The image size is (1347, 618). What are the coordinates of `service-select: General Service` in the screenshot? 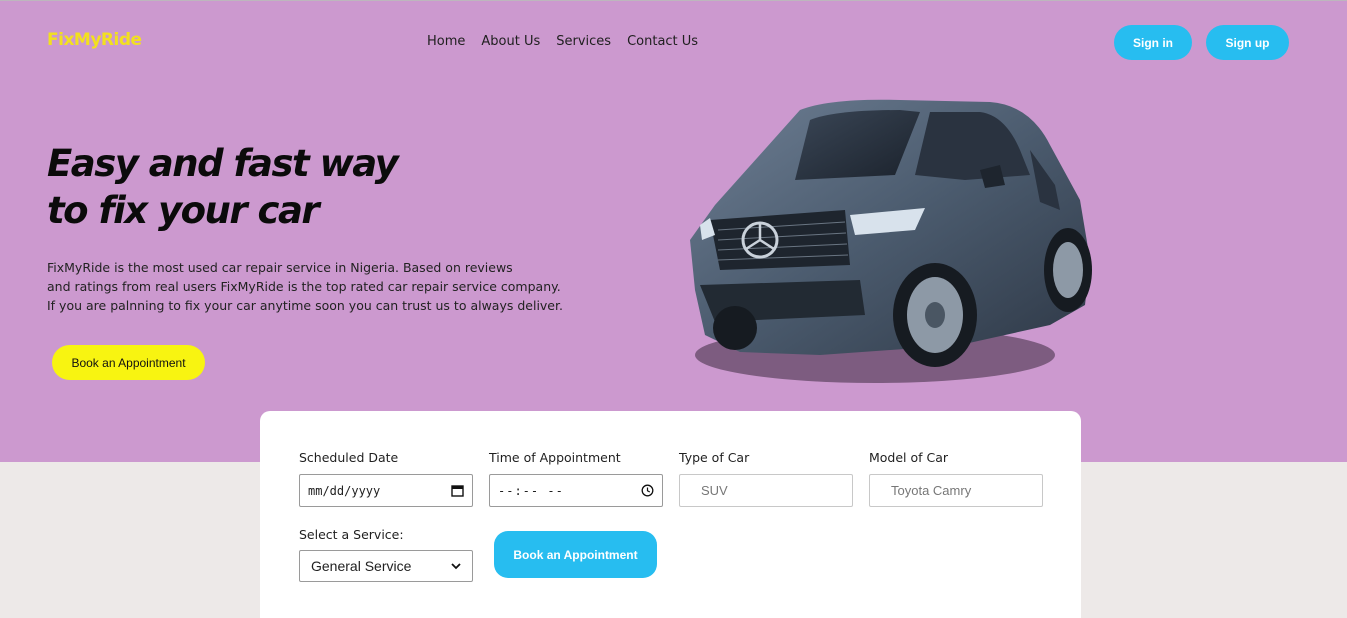 It's located at (386, 566).